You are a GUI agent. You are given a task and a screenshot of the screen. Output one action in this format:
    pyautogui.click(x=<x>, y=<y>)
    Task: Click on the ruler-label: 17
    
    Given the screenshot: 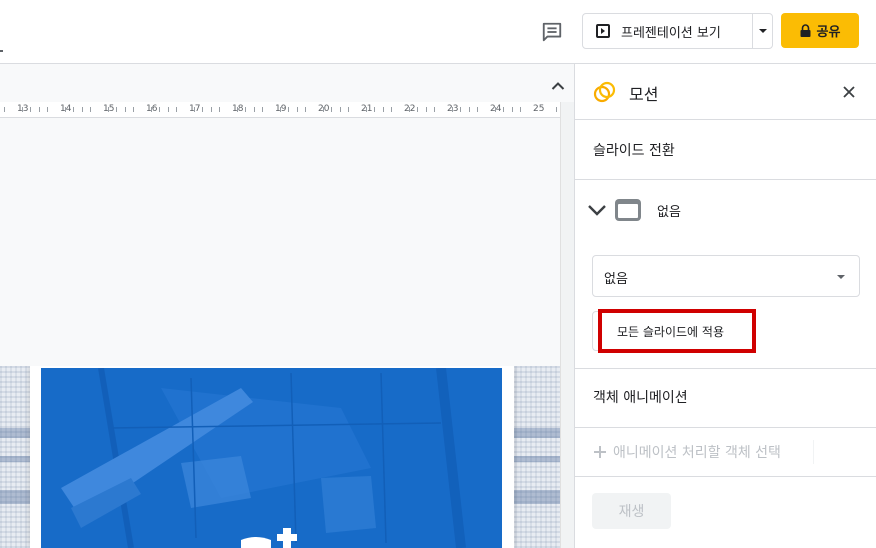 What is the action you would take?
    pyautogui.click(x=195, y=109)
    